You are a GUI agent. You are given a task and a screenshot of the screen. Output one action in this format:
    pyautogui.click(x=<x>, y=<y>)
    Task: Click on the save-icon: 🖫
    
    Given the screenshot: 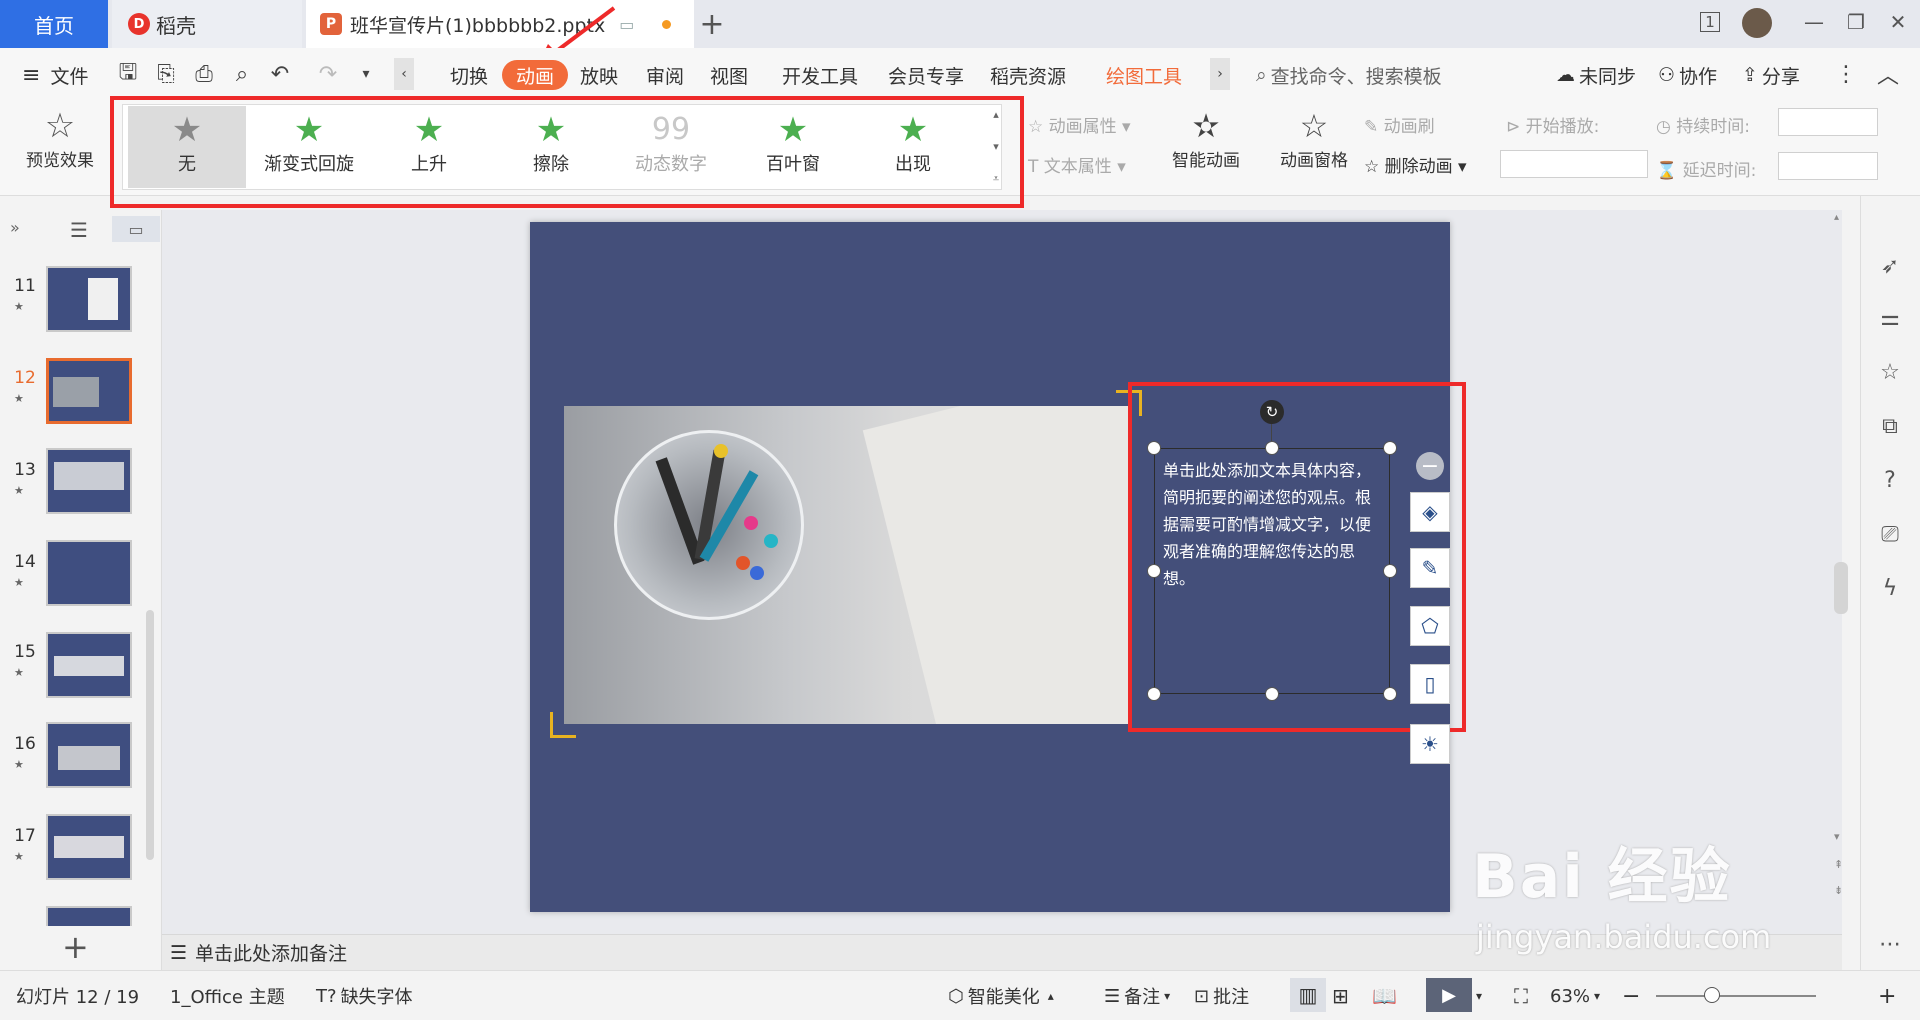 What is the action you would take?
    pyautogui.click(x=128, y=74)
    